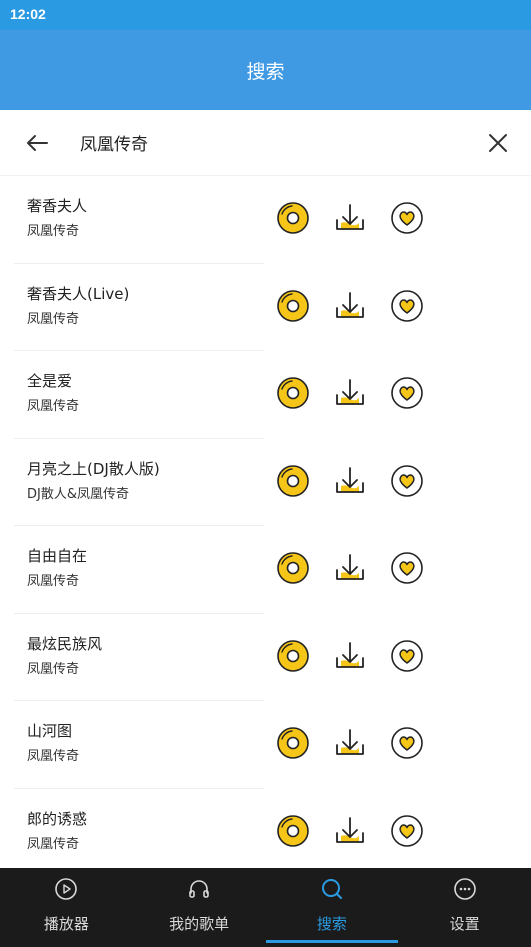 The width and height of the screenshot is (531, 947). Describe the element at coordinates (265, 307) in the screenshot. I see `song-row: 奢香夫人(Live) 凤凰传奇` at that location.